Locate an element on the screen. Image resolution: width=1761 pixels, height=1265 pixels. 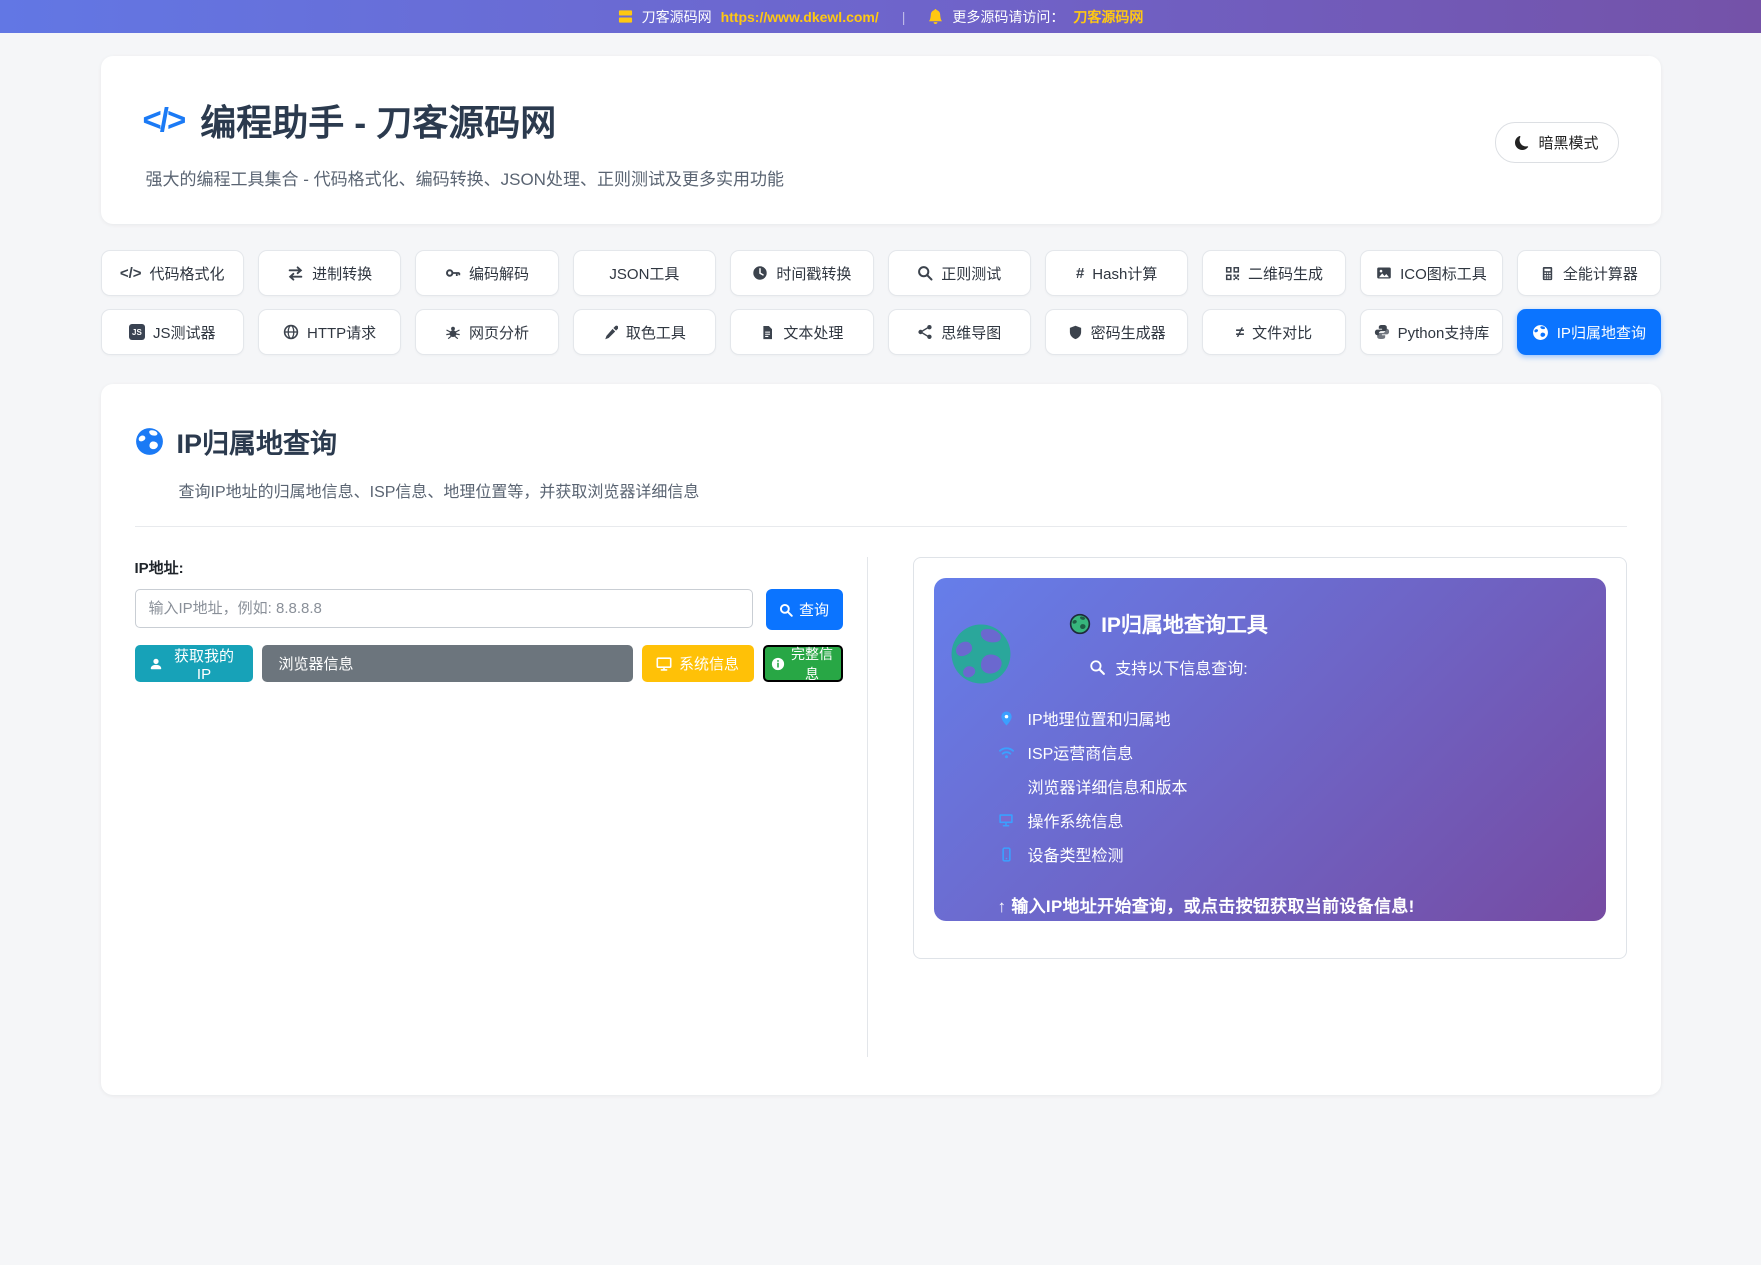
calculator-icon is located at coordinates (1547, 273).